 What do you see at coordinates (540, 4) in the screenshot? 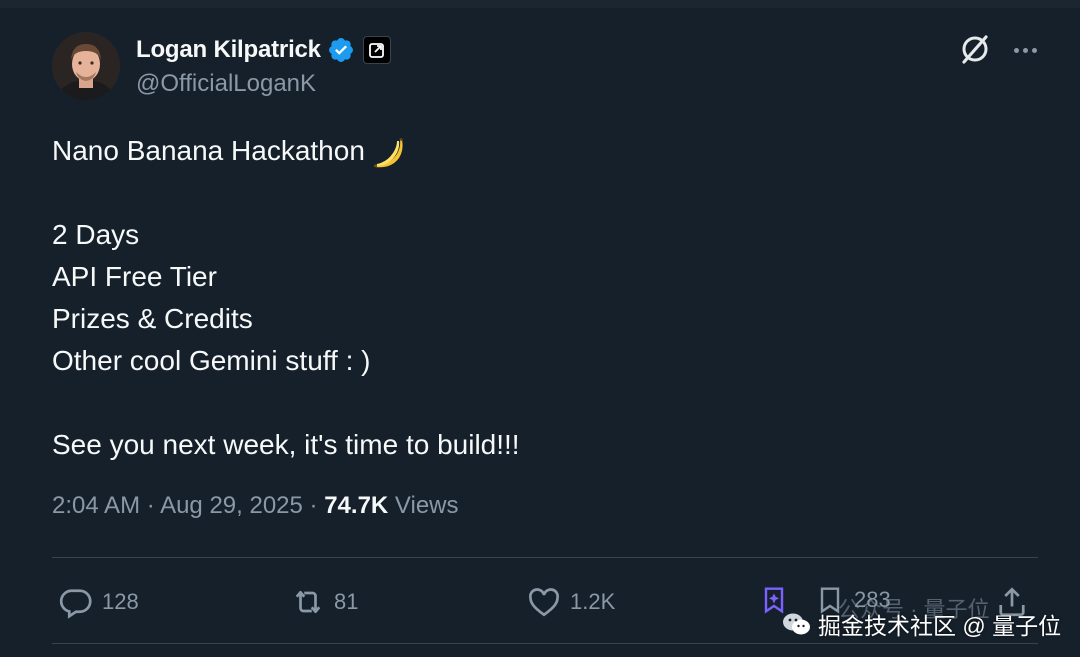
I see `window-top-edge` at bounding box center [540, 4].